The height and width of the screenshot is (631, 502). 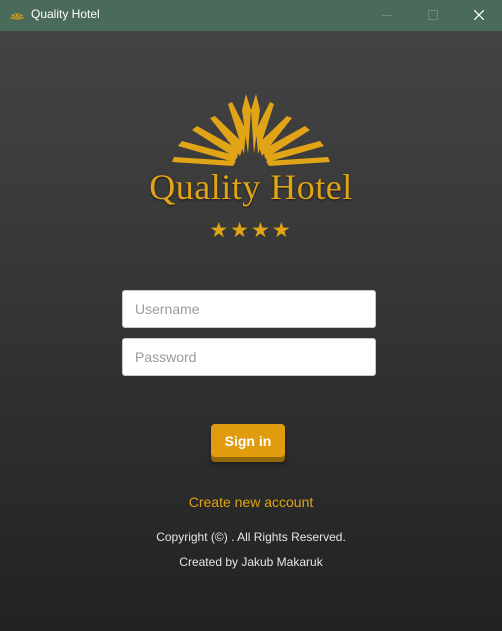 I want to click on sunburst-icon, so click(x=251, y=130).